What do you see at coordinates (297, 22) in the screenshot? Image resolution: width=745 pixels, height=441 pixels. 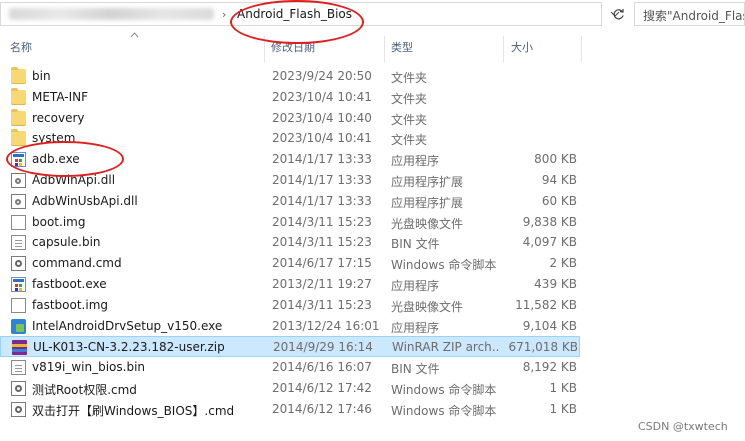 I see `annotation-circle-folder-name` at bounding box center [297, 22].